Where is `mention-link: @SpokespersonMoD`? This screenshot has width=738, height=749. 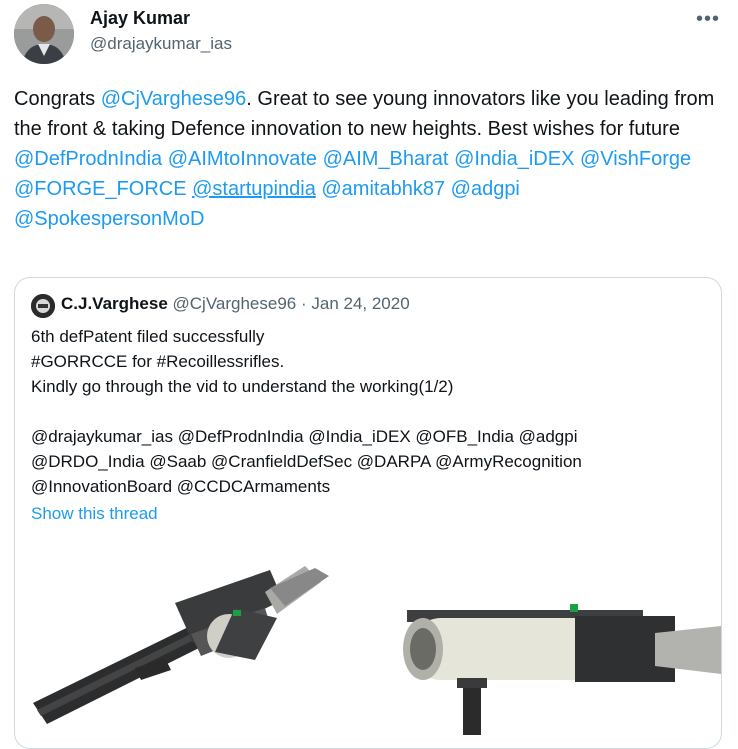 mention-link: @SpokespersonMoD is located at coordinates (109, 219).